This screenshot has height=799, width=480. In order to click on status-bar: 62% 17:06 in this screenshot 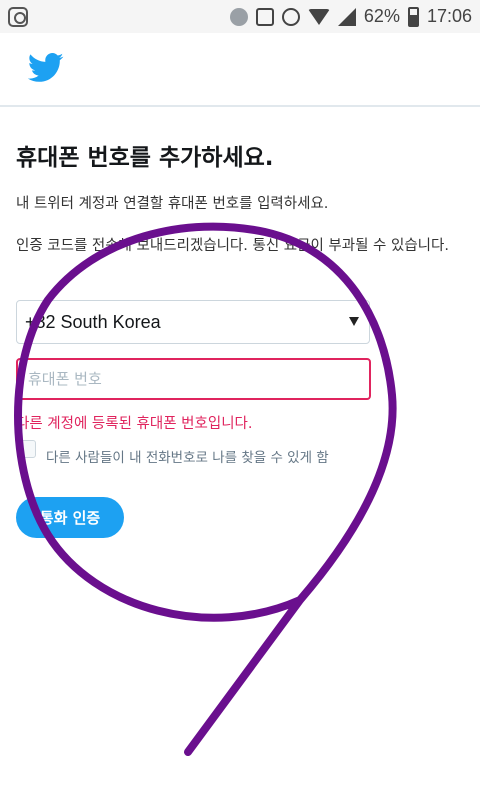, I will do `click(240, 16)`.